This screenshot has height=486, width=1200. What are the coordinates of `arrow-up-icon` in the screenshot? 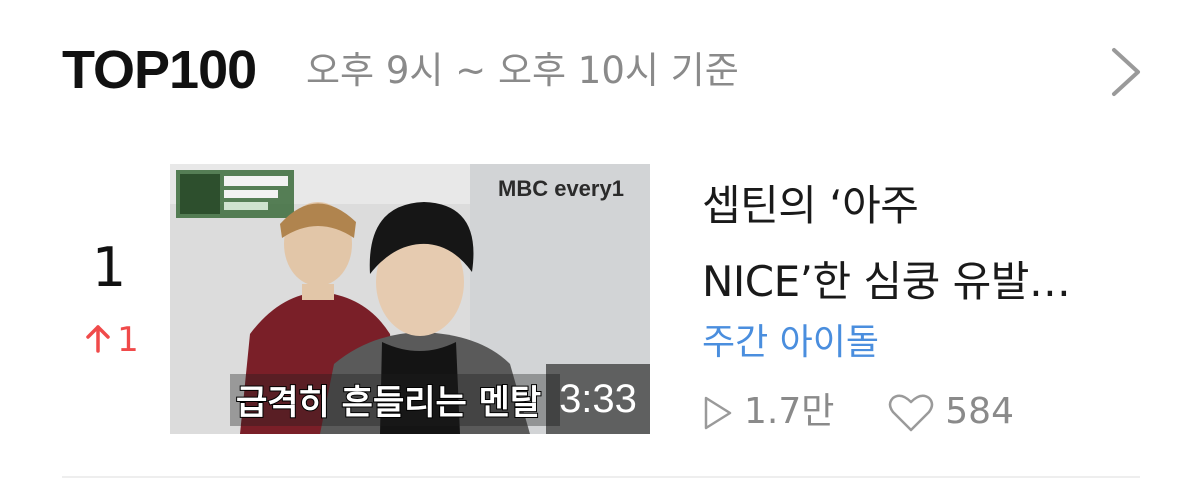 It's located at (98, 342).